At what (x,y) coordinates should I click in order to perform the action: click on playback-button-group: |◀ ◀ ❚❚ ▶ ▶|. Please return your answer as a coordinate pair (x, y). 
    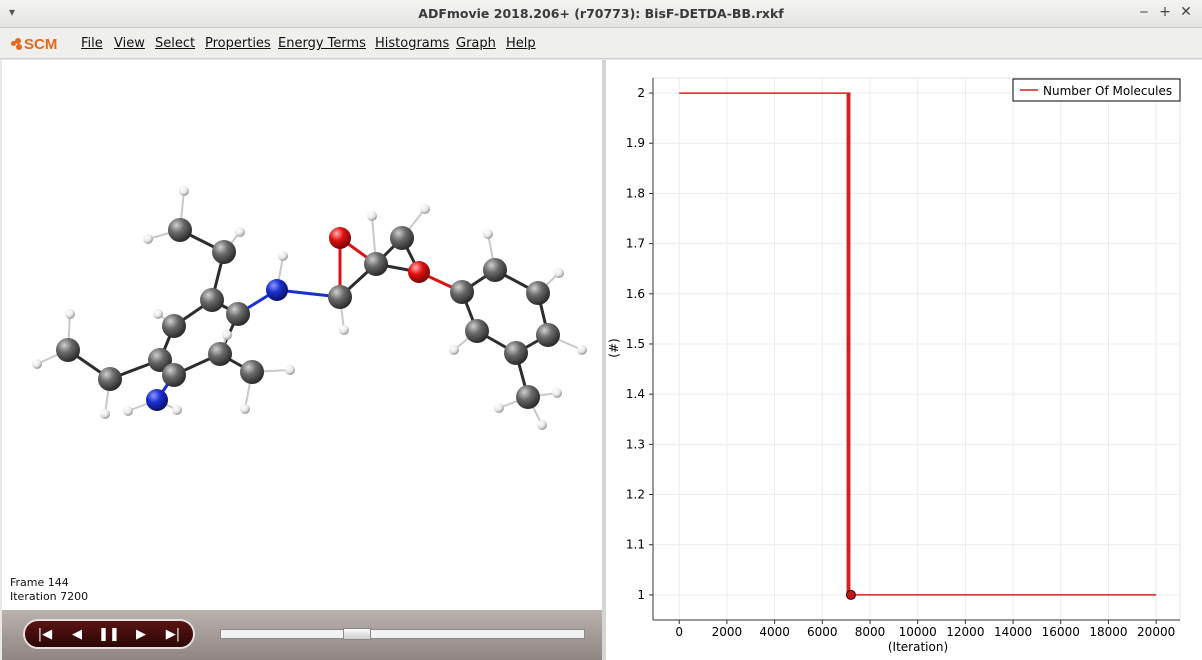
    Looking at the image, I should click on (109, 634).